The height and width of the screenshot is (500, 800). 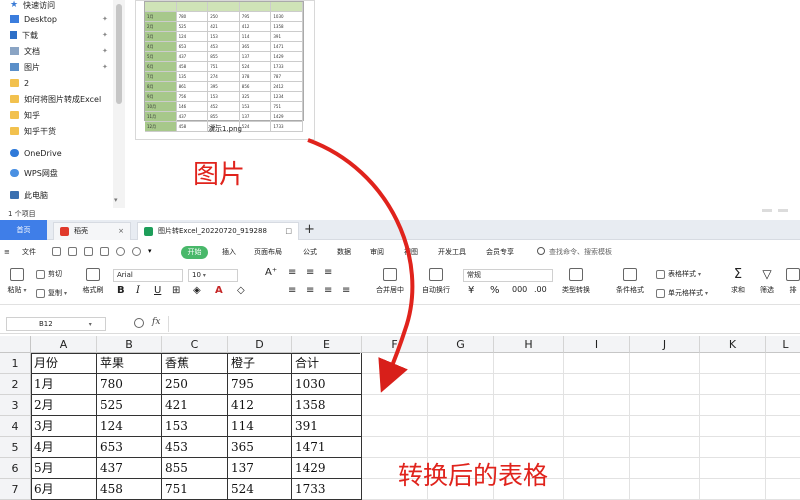 I want to click on nav-item-desktop: Desktop, so click(x=33, y=19).